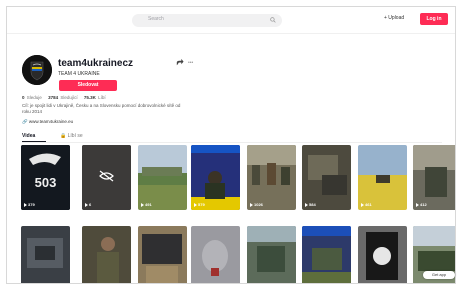 The image size is (460, 285). Describe the element at coordinates (34, 97) in the screenshot. I see `following-label: Sleduje` at that location.